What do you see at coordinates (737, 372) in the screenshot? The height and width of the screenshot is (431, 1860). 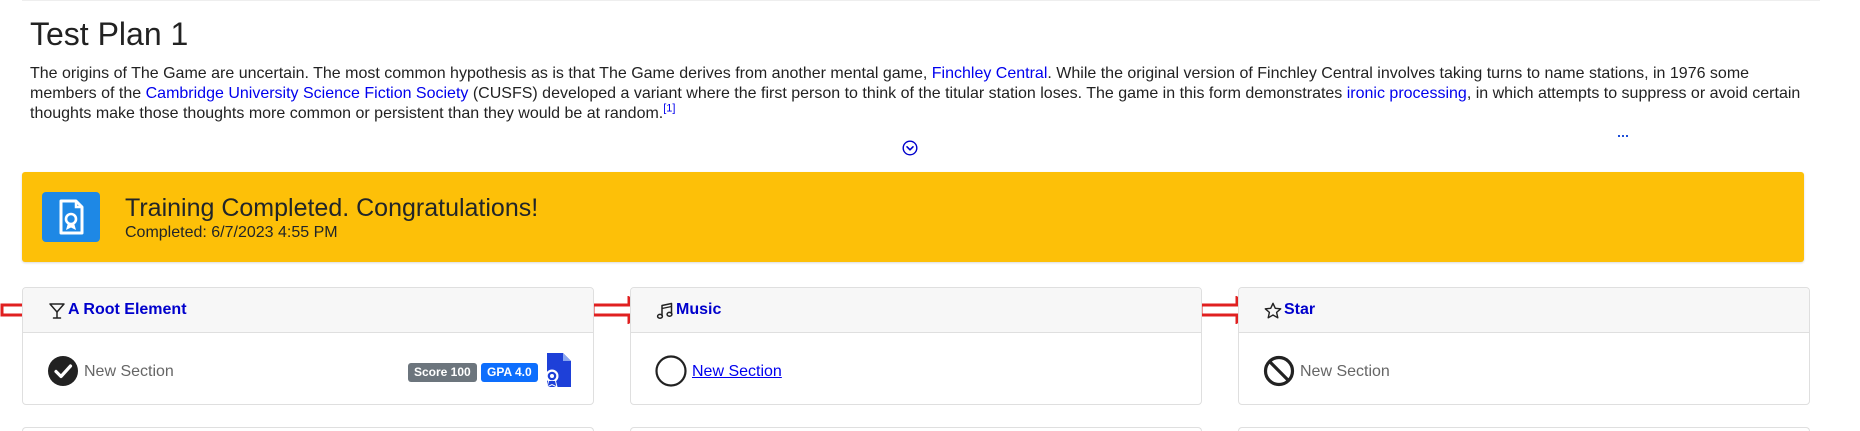 I see `section-link: New Section` at bounding box center [737, 372].